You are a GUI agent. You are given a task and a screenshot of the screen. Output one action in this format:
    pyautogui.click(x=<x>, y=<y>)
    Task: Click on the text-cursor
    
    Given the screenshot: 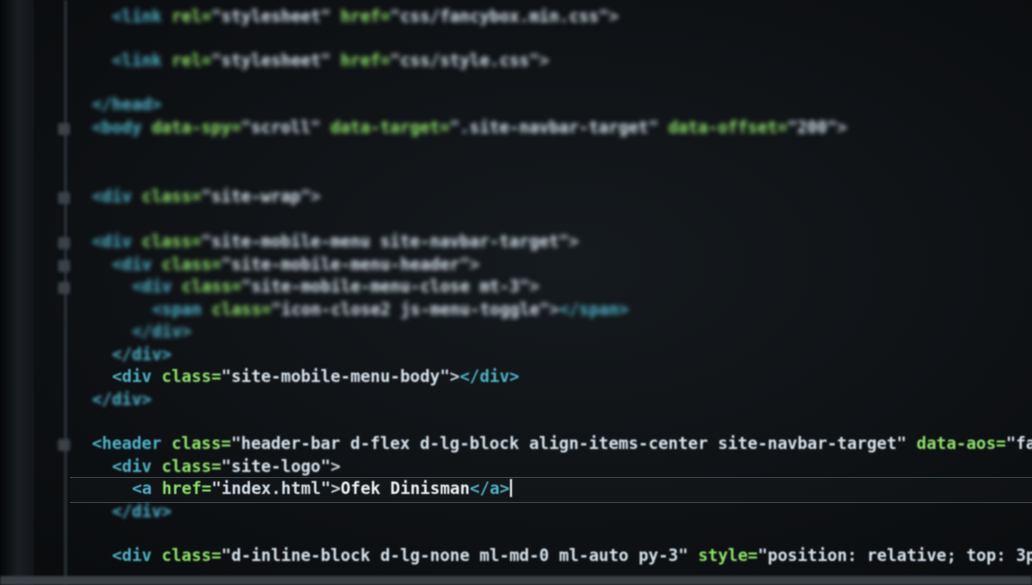 What is the action you would take?
    pyautogui.click(x=510, y=488)
    